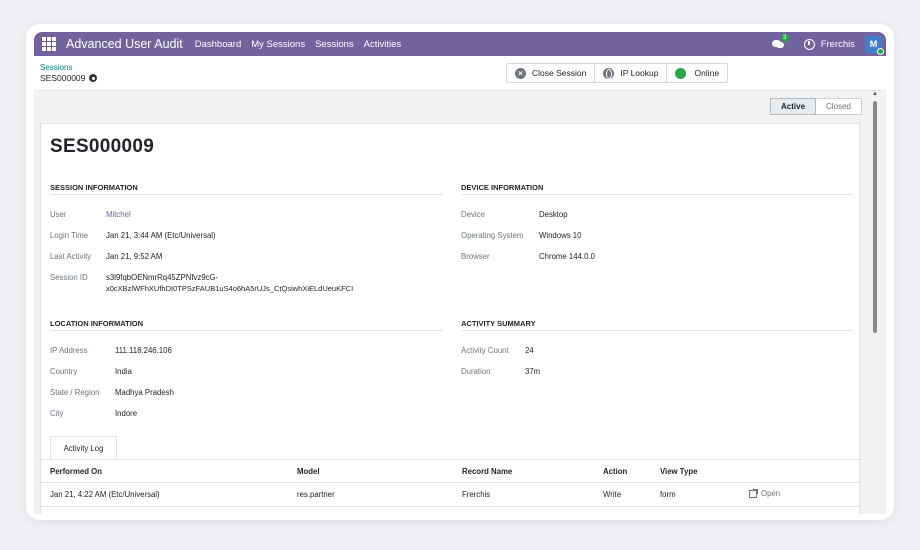 The width and height of the screenshot is (920, 550). I want to click on session-id-line1: s3l9fqbOENmrRq45ZPNfvz9cG-, so click(162, 277).